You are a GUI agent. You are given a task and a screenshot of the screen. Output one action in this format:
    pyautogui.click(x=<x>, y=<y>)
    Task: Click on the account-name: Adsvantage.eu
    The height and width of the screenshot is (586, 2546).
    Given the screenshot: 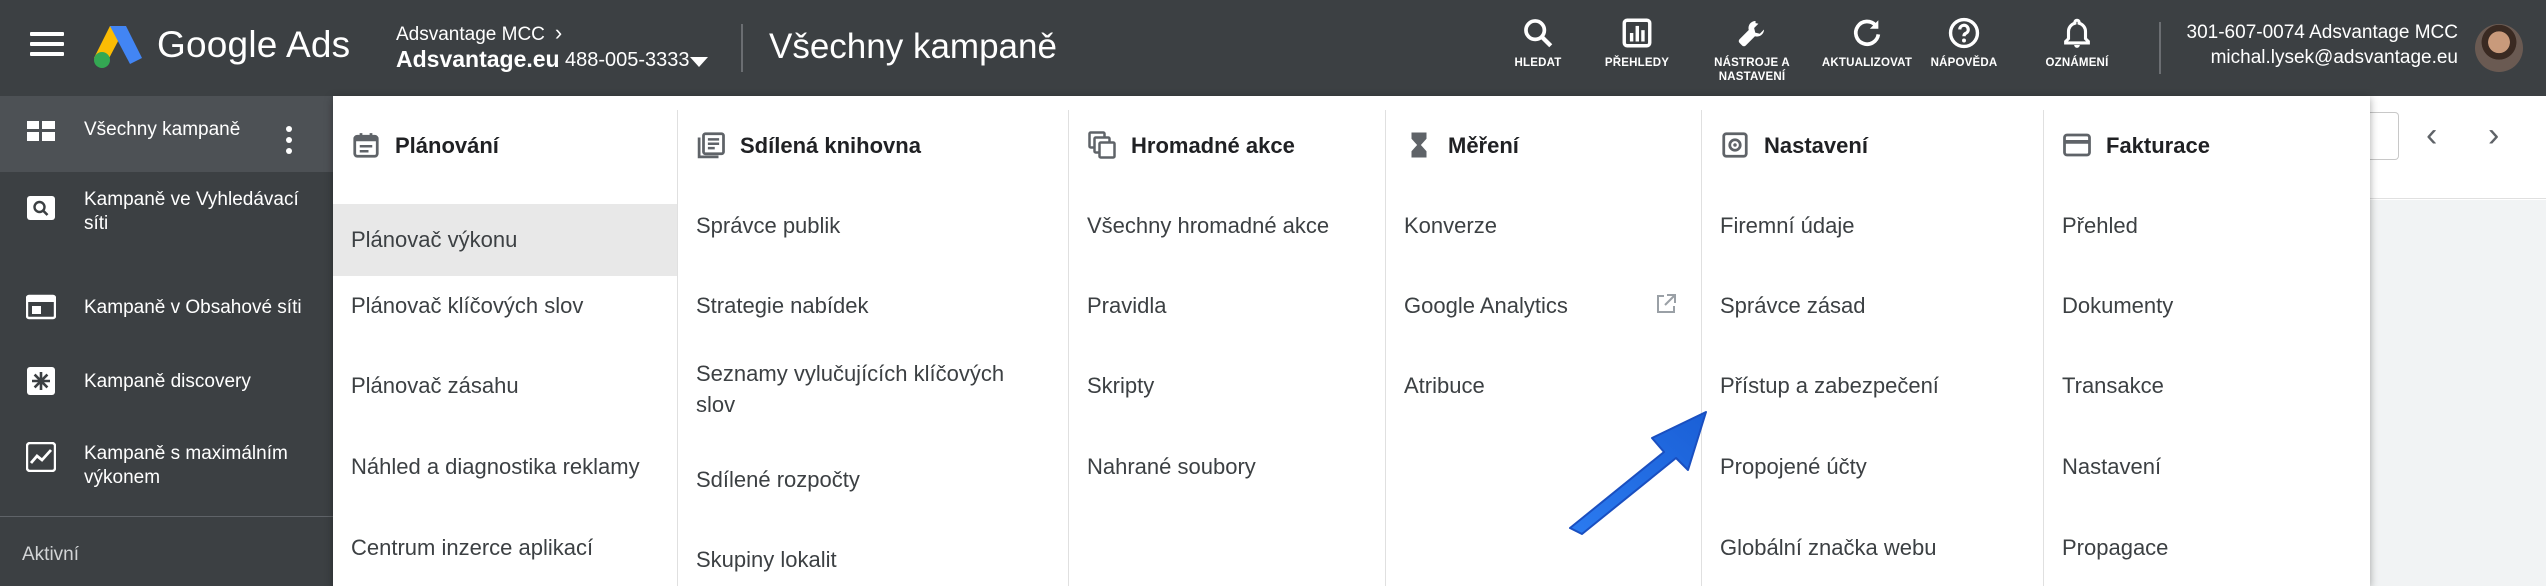 What is the action you would take?
    pyautogui.click(x=478, y=59)
    